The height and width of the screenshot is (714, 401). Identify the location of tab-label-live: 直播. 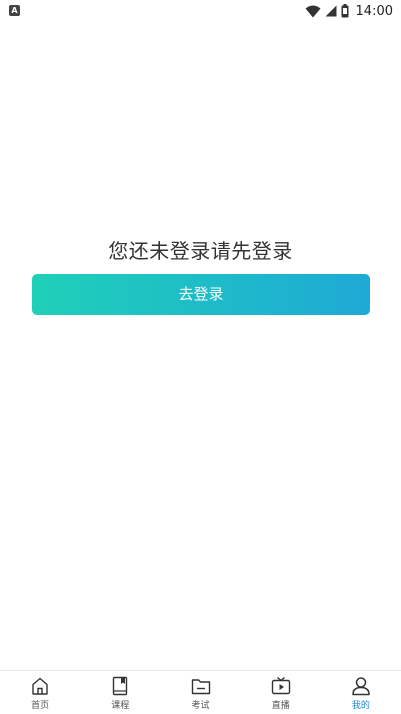
(280, 706).